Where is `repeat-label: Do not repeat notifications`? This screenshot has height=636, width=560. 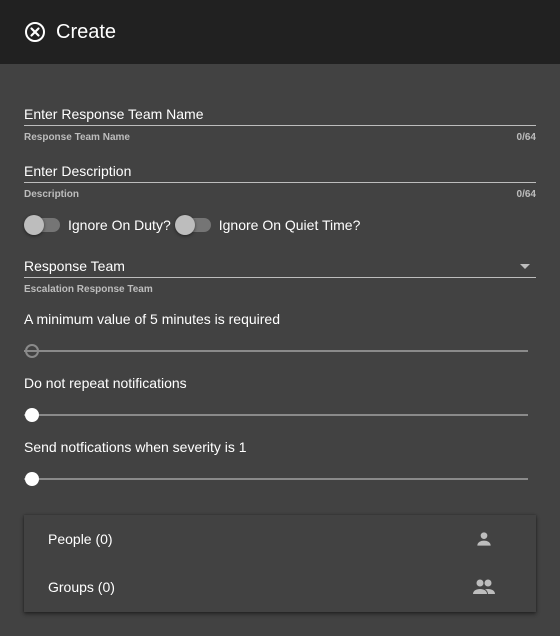
repeat-label: Do not repeat notifications is located at coordinates (105, 383).